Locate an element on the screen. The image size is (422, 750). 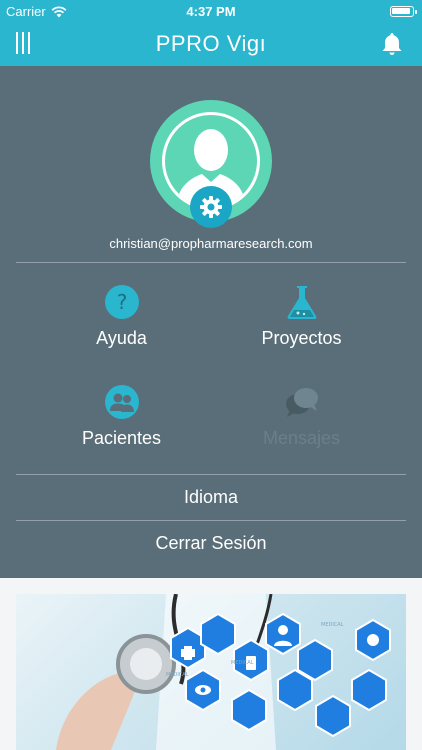
app-title: PPRO Vigı is located at coordinates (211, 43).